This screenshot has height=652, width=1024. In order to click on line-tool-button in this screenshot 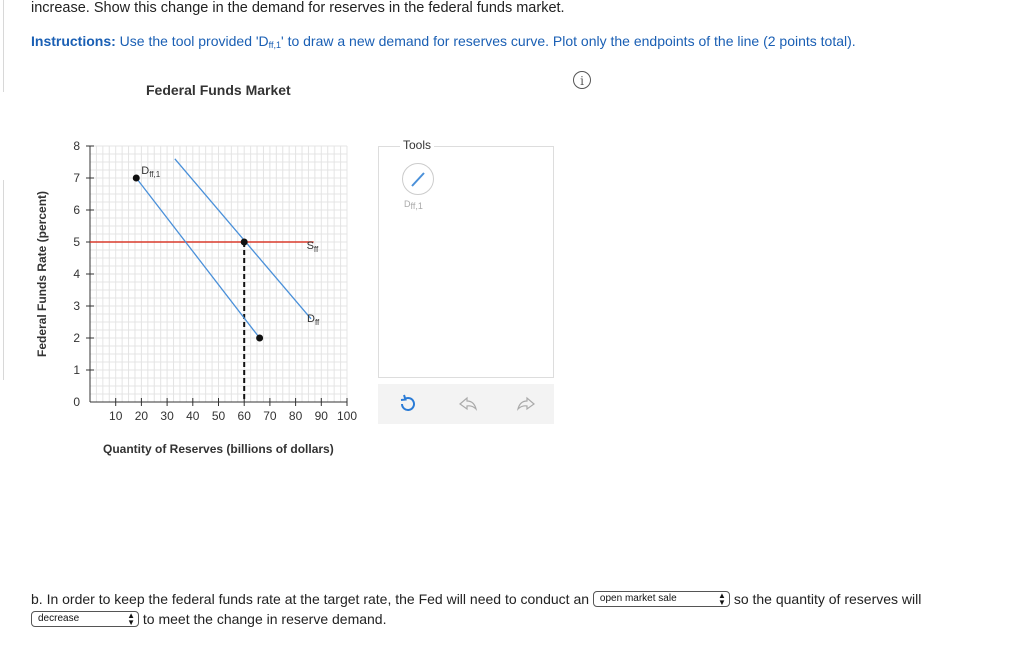, I will do `click(418, 179)`.